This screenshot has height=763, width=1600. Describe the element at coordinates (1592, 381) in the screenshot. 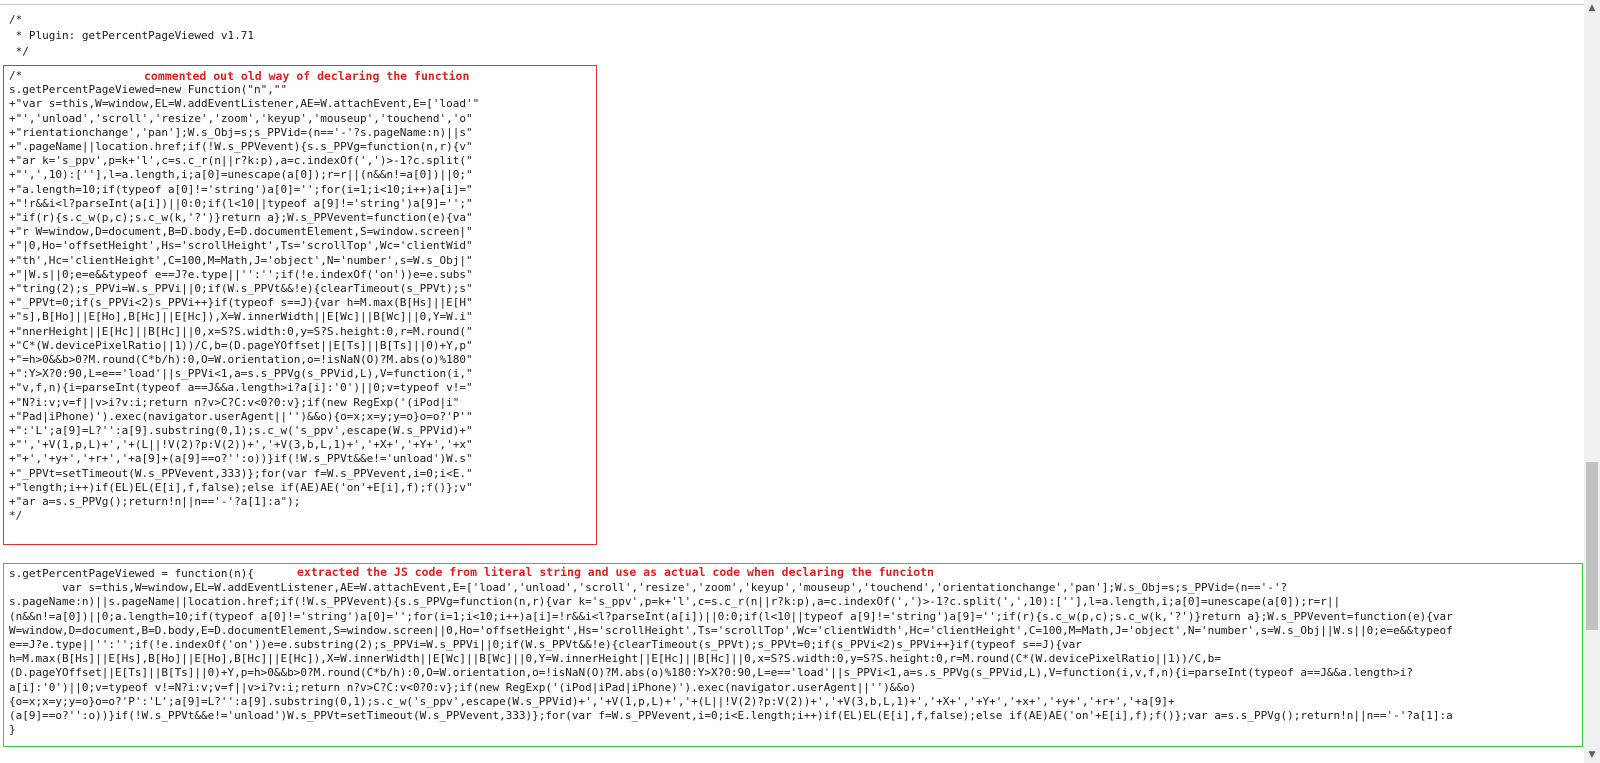

I see `vertical-scrollbar: ▲ ▼` at that location.